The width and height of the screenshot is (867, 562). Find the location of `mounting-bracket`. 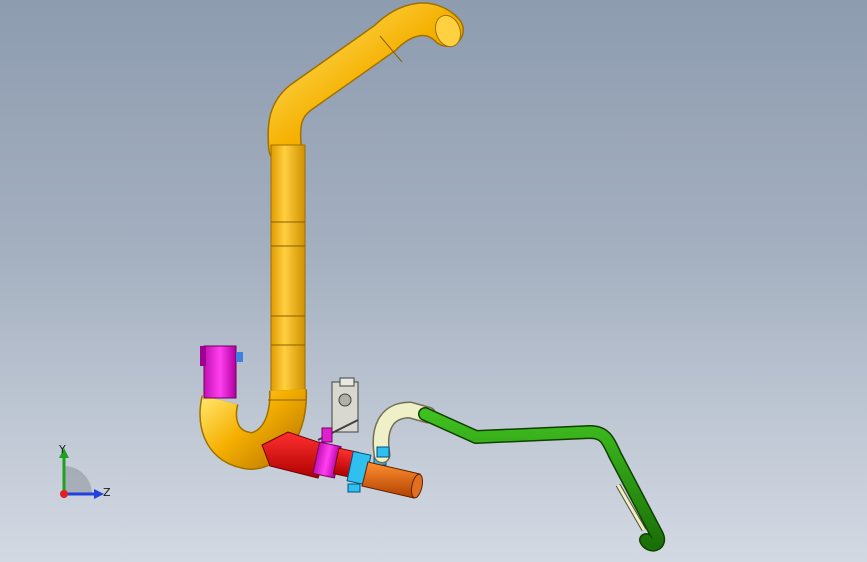

mounting-bracket is located at coordinates (338, 410).